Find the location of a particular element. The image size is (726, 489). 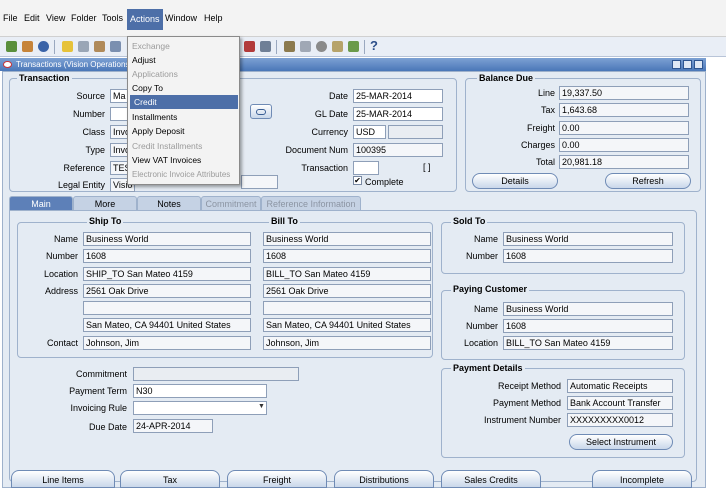

new-icon is located at coordinates (11, 46).